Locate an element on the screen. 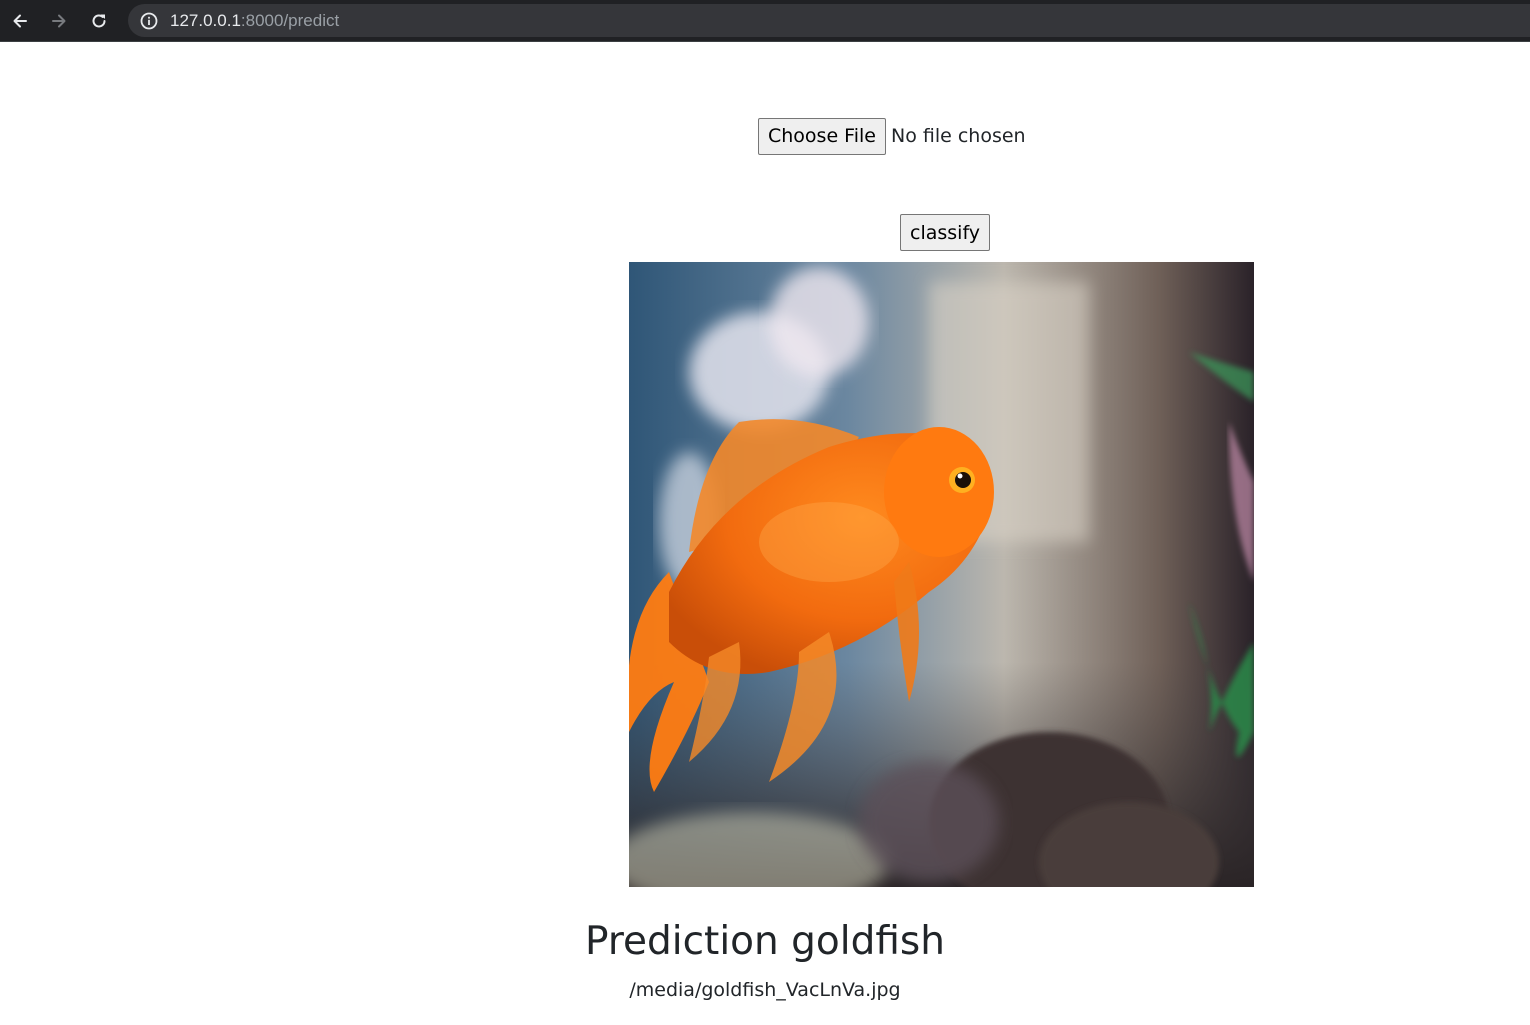 The height and width of the screenshot is (1025, 1530). reload-button is located at coordinates (99, 21).